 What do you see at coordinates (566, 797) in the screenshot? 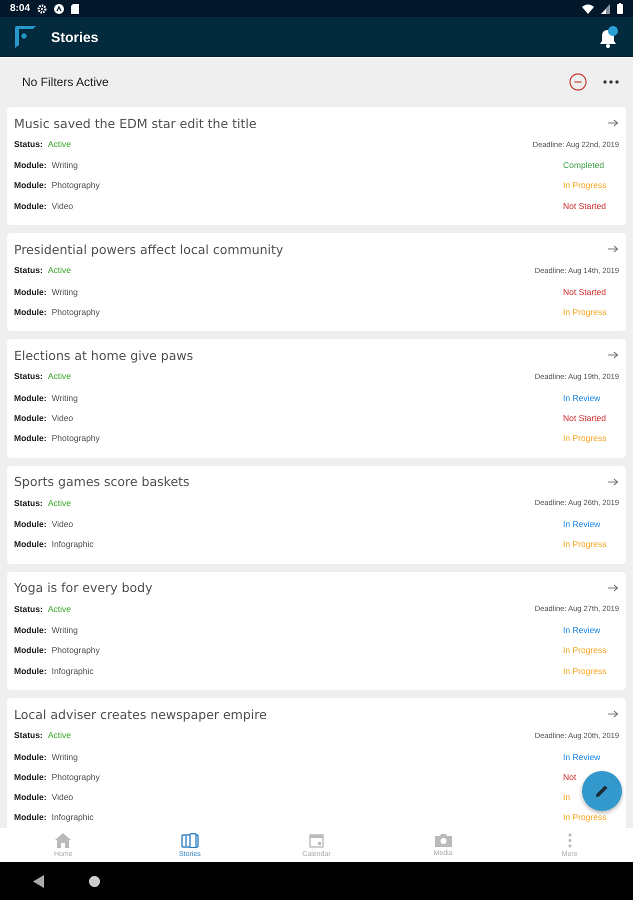
I see `module-status: In` at bounding box center [566, 797].